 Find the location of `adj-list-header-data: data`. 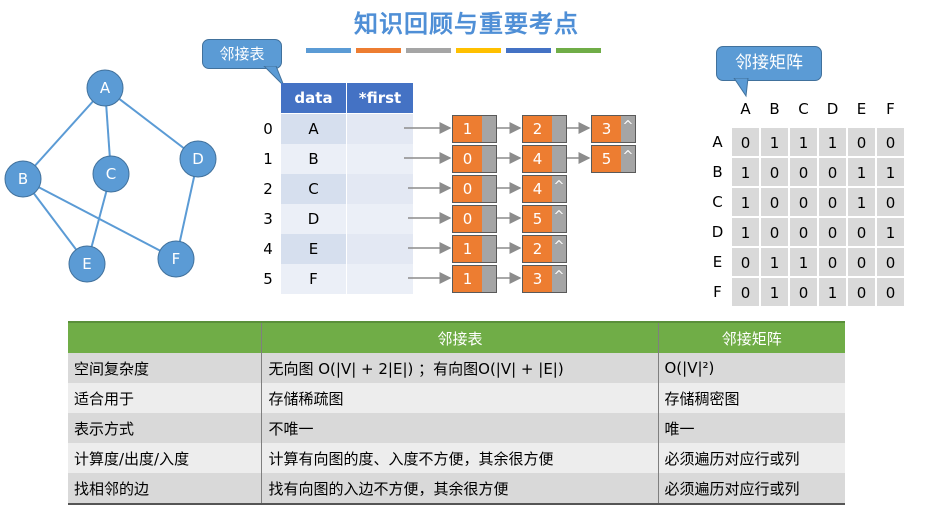

adj-list-header-data: data is located at coordinates (313, 98).